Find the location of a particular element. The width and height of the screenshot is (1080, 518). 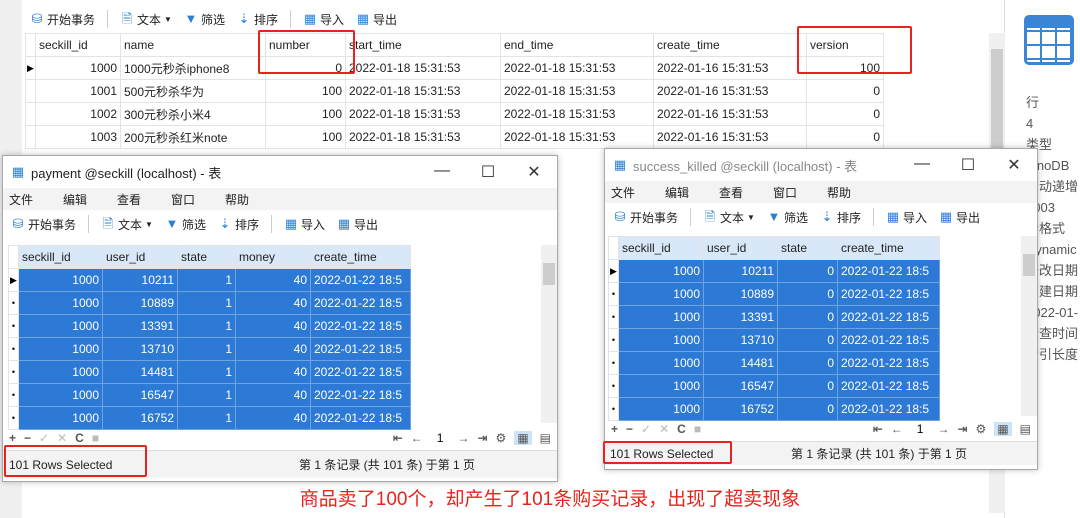

table-row: • 1000 14481 0 2022-01-22 18:5 is located at coordinates (774, 363).